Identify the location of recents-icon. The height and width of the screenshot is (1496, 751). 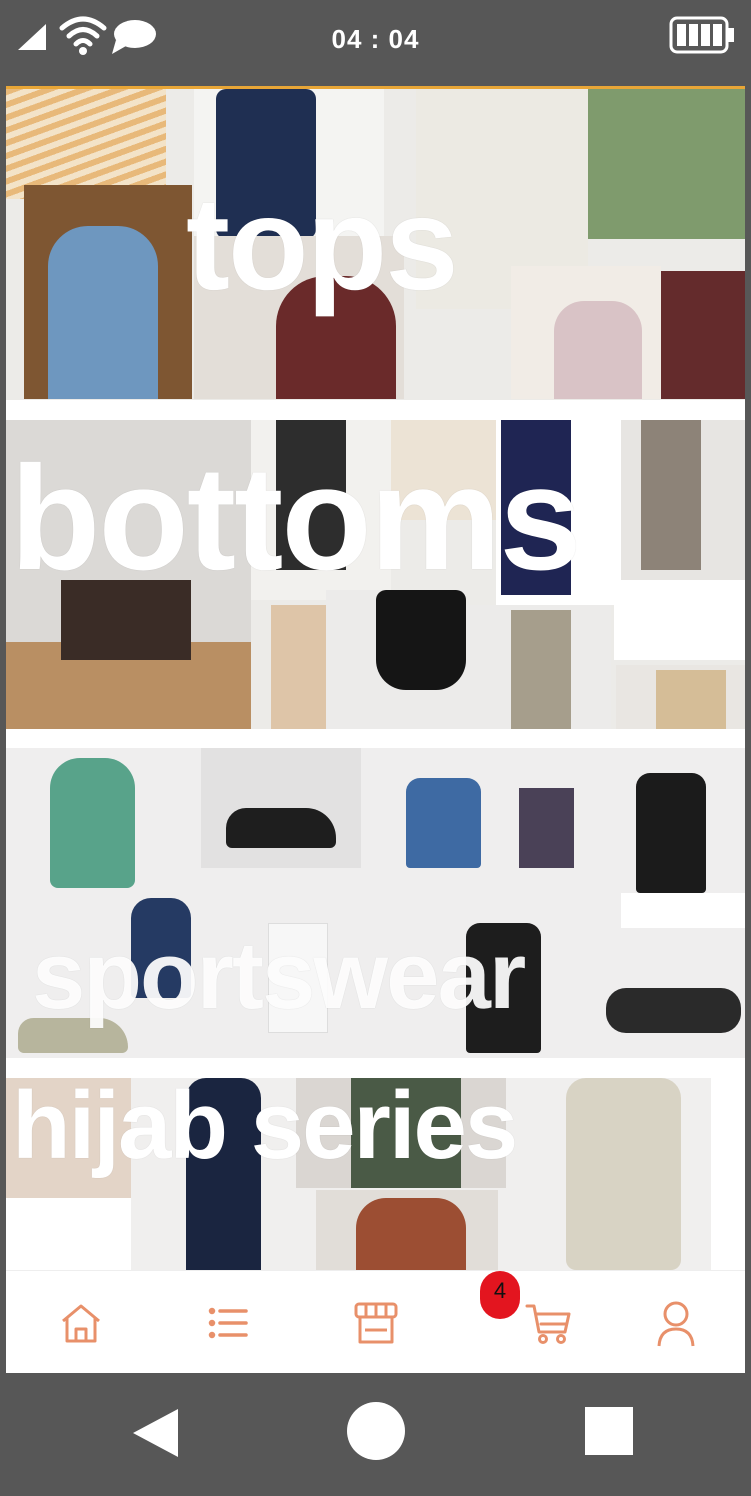
(609, 1431).